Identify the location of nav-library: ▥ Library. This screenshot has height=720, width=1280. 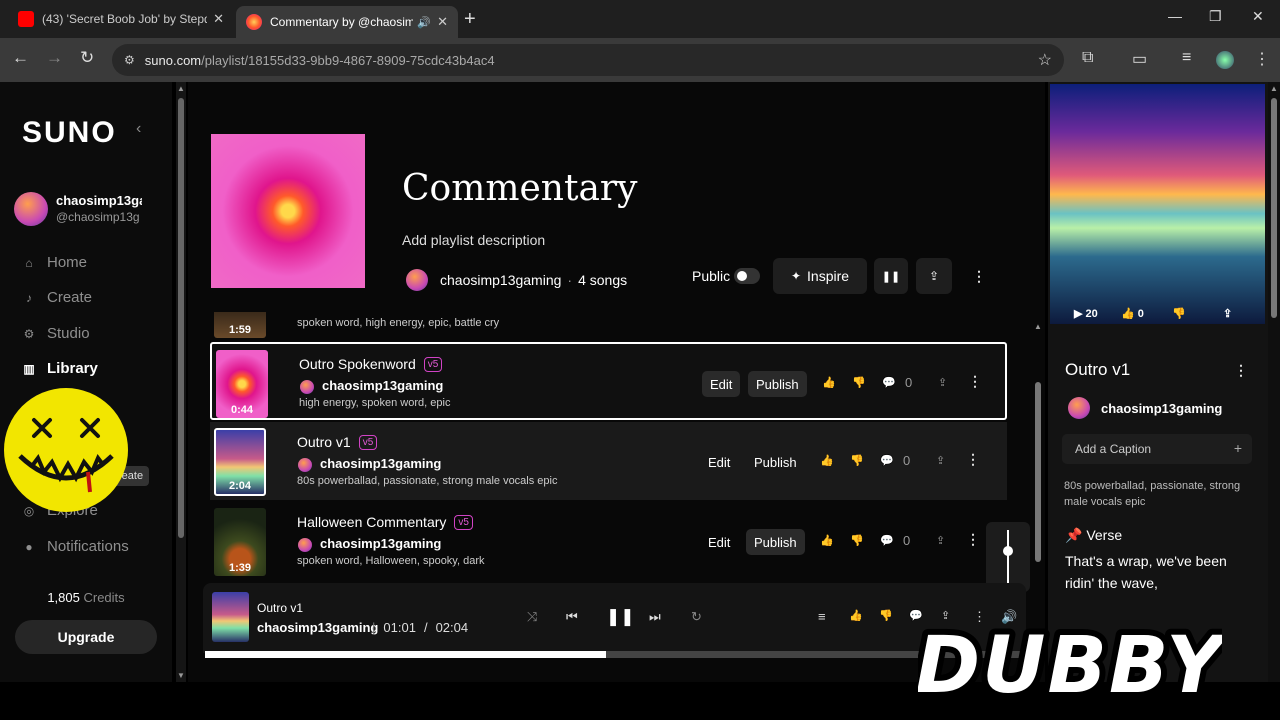
(60, 368).